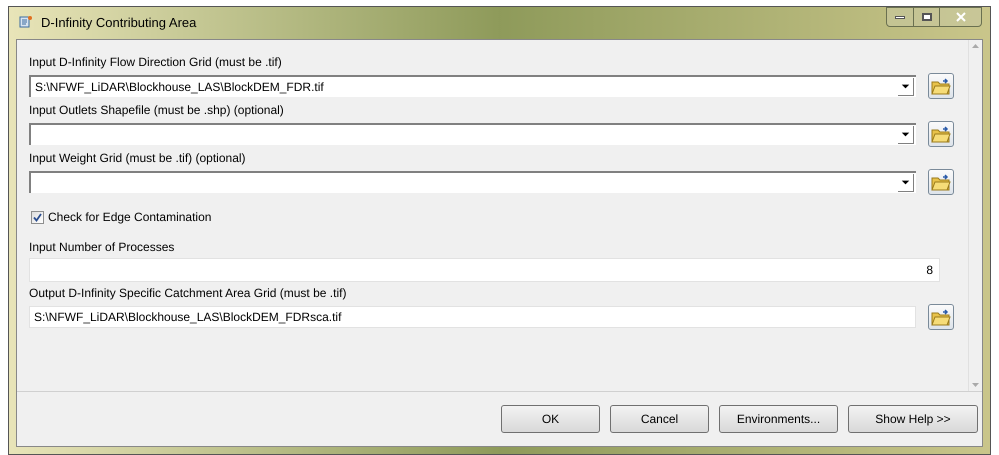 This screenshot has width=999, height=455. What do you see at coordinates (484, 270) in the screenshot?
I see `number-field: 8` at bounding box center [484, 270].